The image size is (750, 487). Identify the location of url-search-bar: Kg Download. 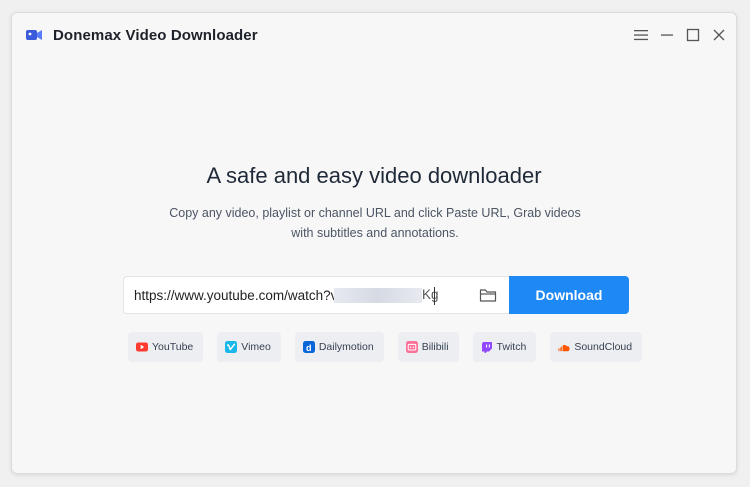
(376, 295).